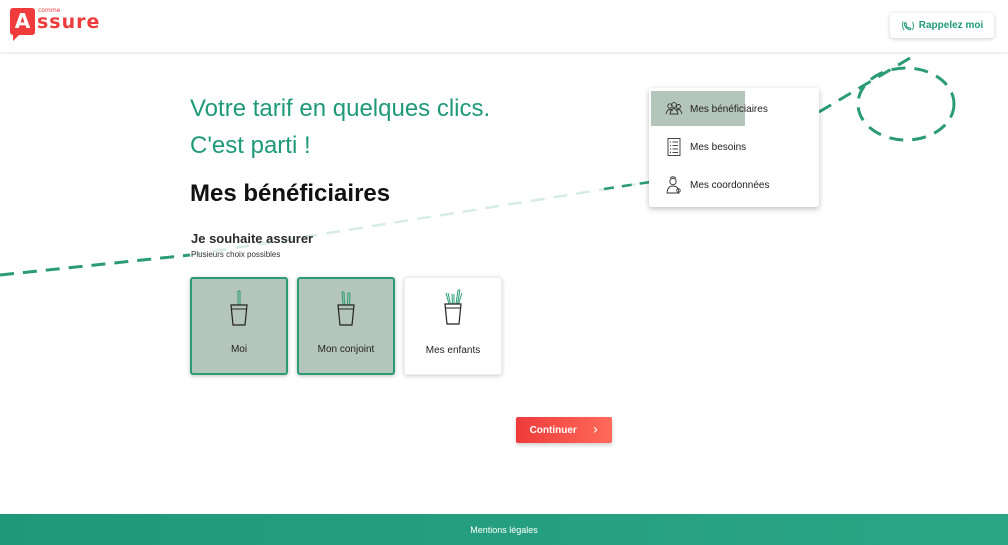 This screenshot has width=1008, height=545. I want to click on logo-text: comme ssure, so click(69, 20).